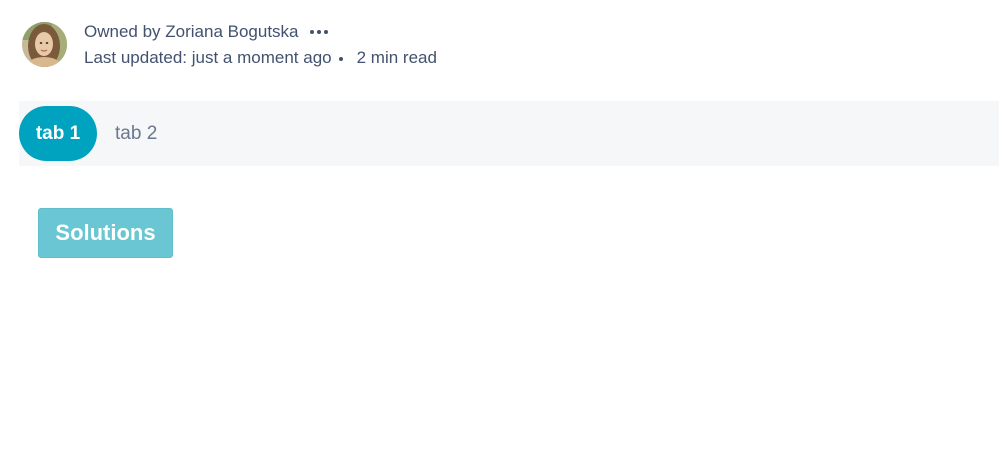  I want to click on tab-2: tab 2, so click(136, 133).